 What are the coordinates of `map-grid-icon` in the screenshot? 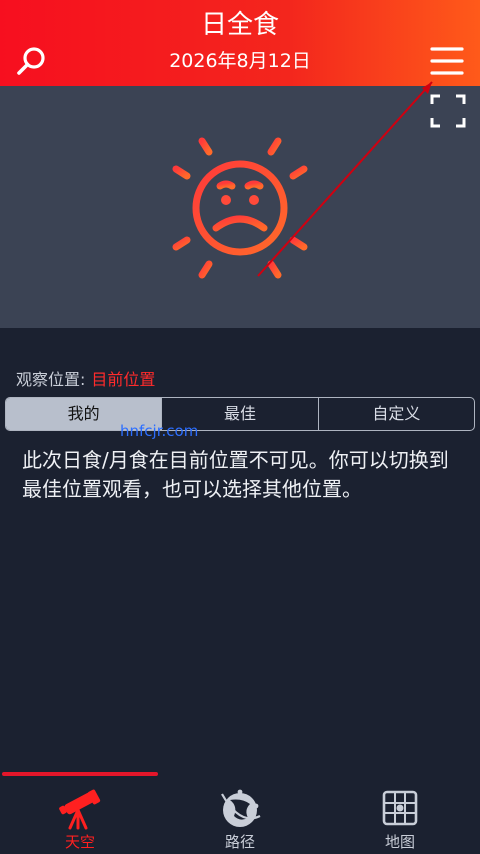 It's located at (400, 808).